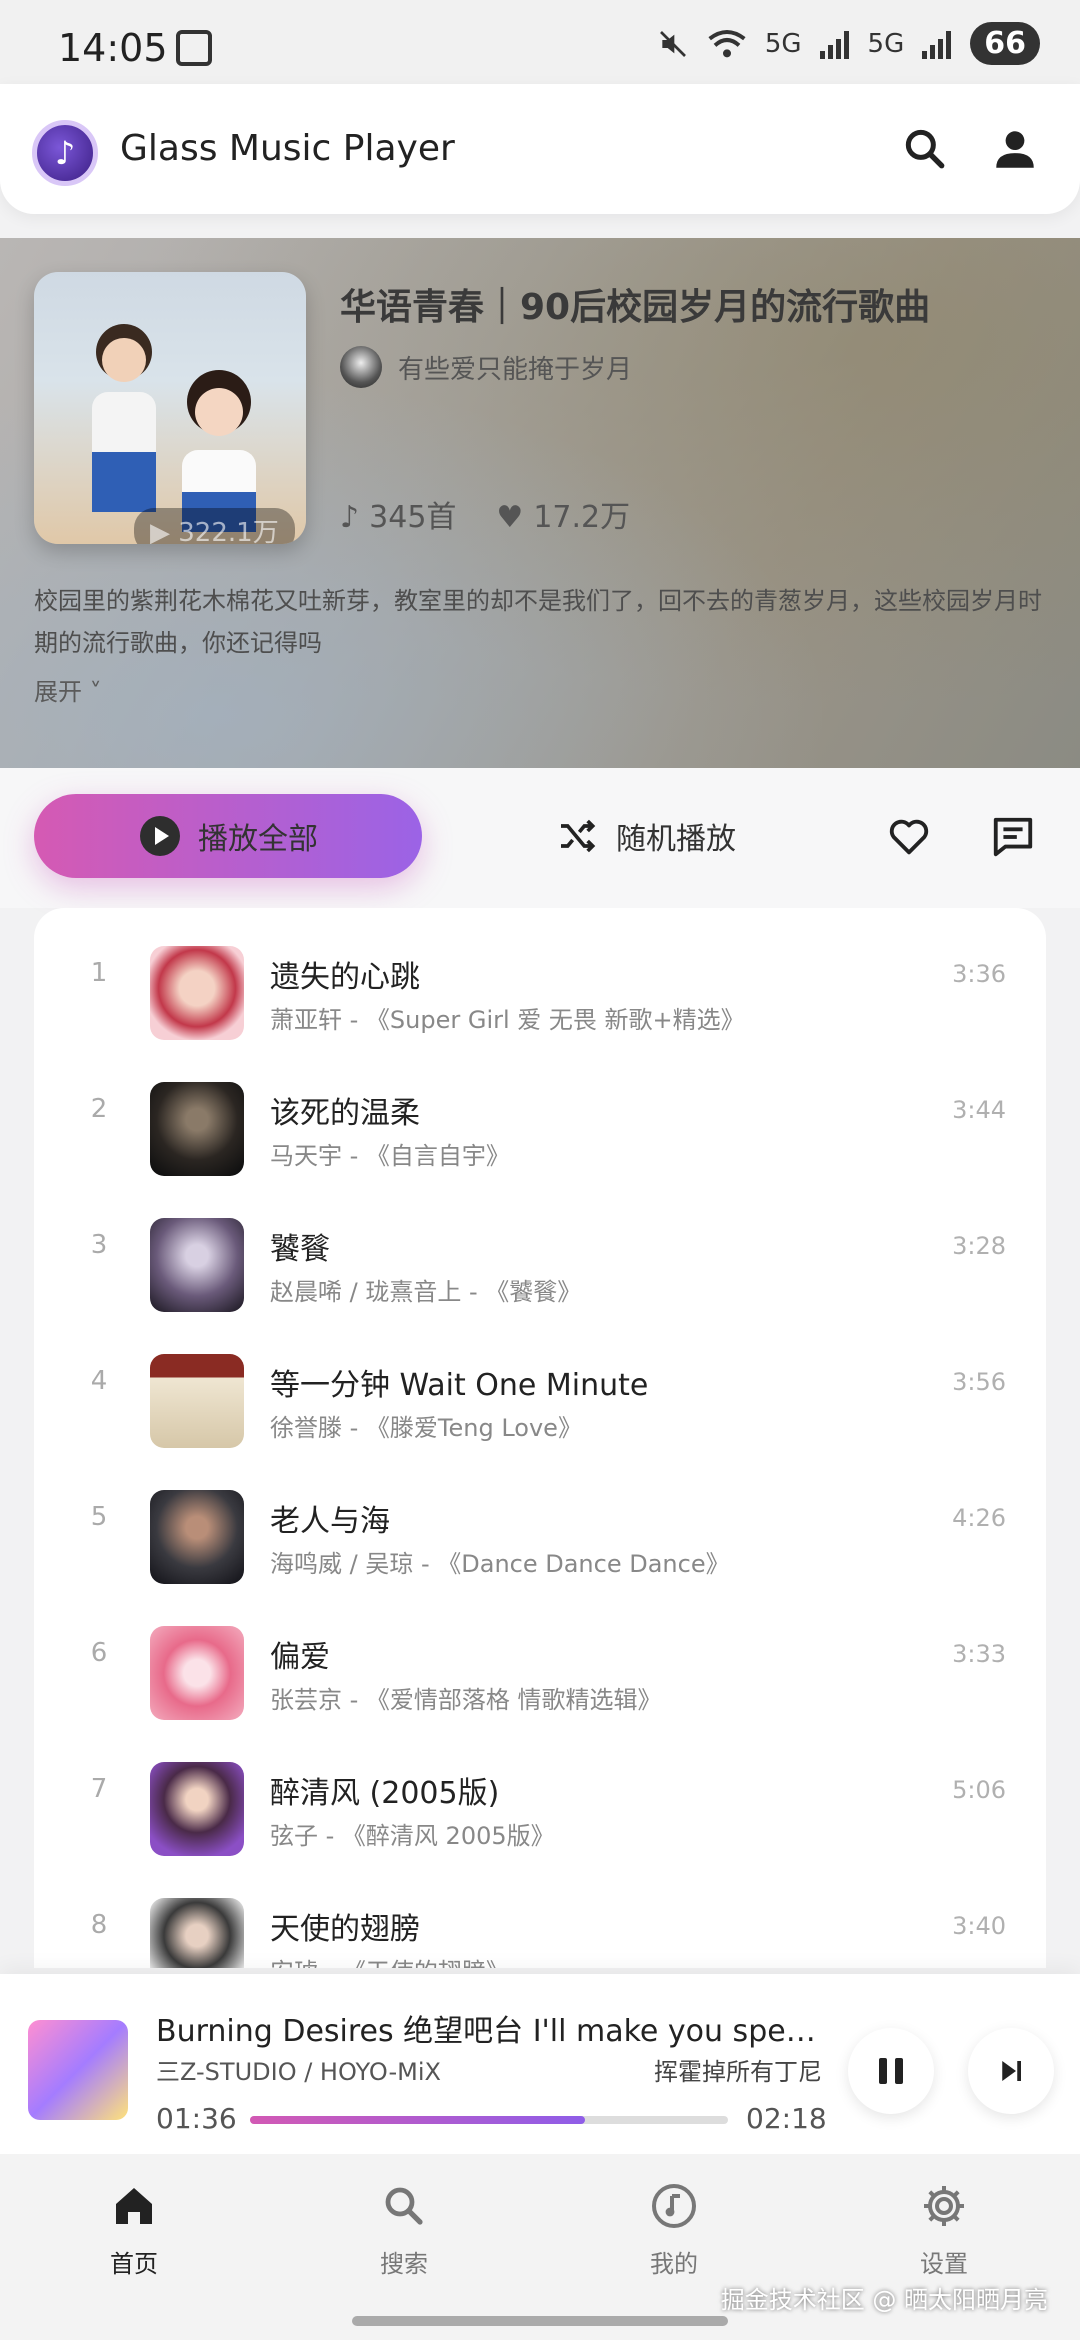 Image resolution: width=1080 pixels, height=2340 pixels. What do you see at coordinates (674, 2264) in the screenshot?
I see `nav-mine-label: 我的` at bounding box center [674, 2264].